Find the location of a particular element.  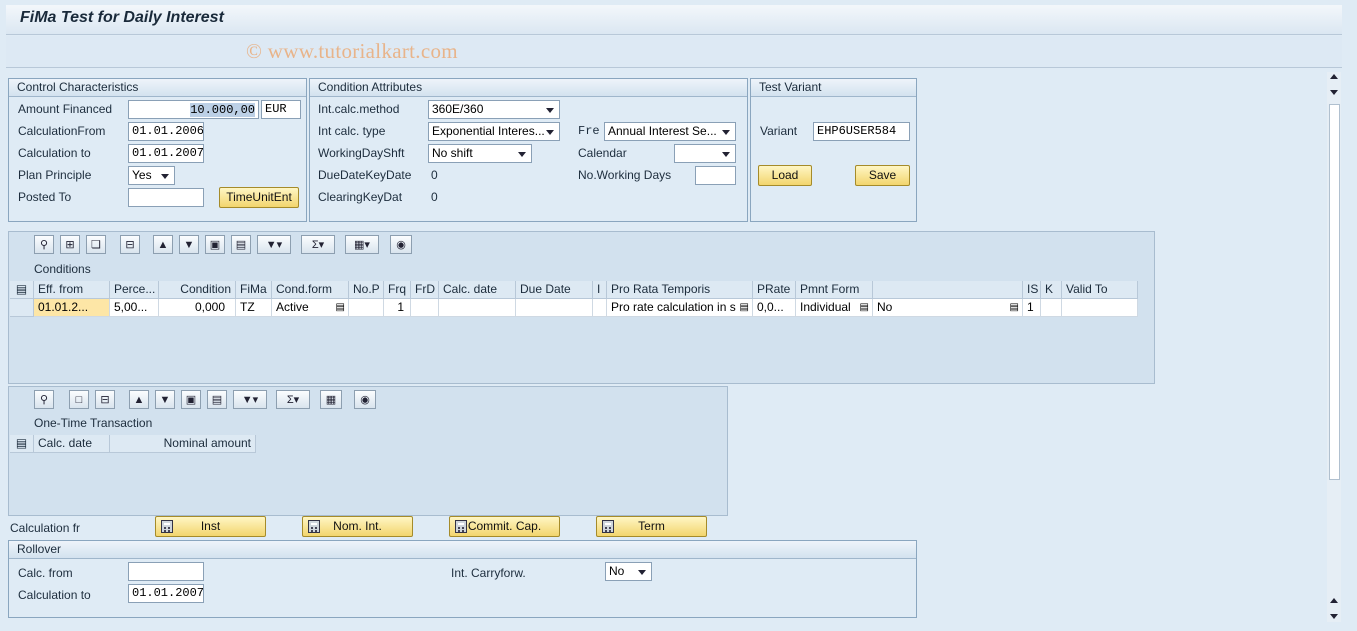

layout-icon: ▦▾ is located at coordinates (362, 244).